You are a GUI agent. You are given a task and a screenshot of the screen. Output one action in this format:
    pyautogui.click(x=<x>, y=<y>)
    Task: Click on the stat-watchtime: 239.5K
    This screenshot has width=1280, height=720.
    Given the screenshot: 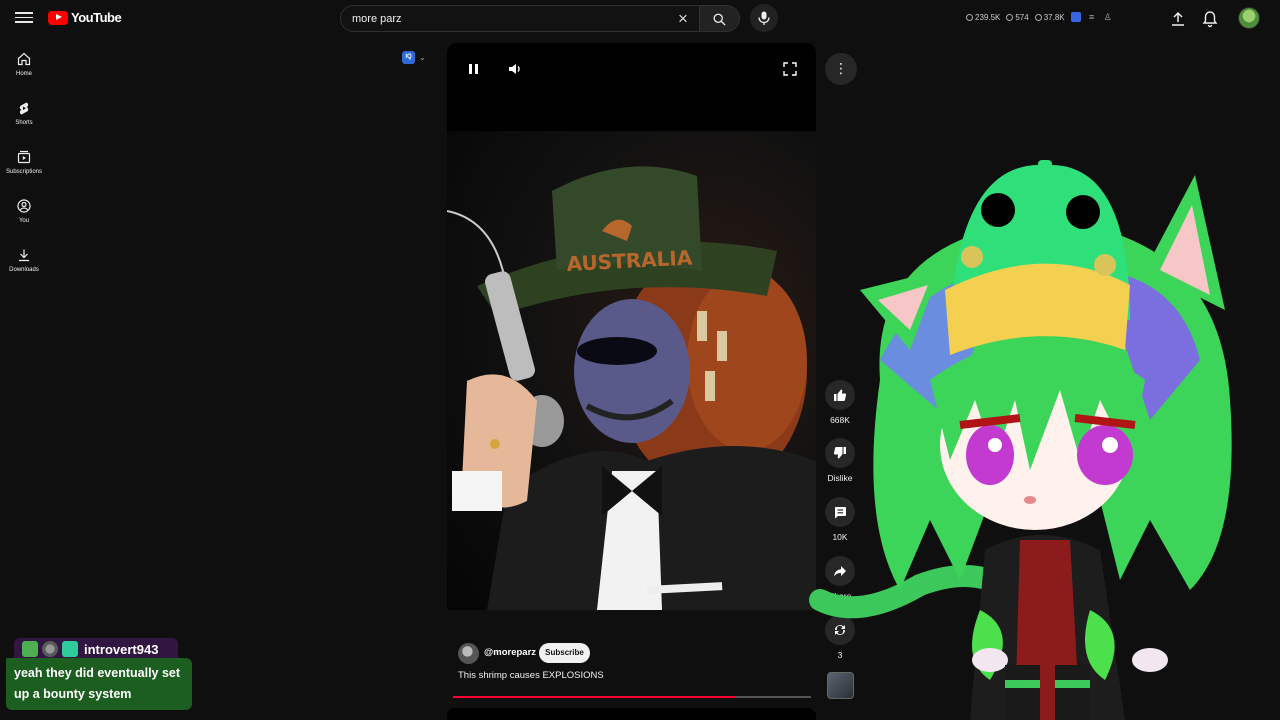 What is the action you would take?
    pyautogui.click(x=983, y=17)
    